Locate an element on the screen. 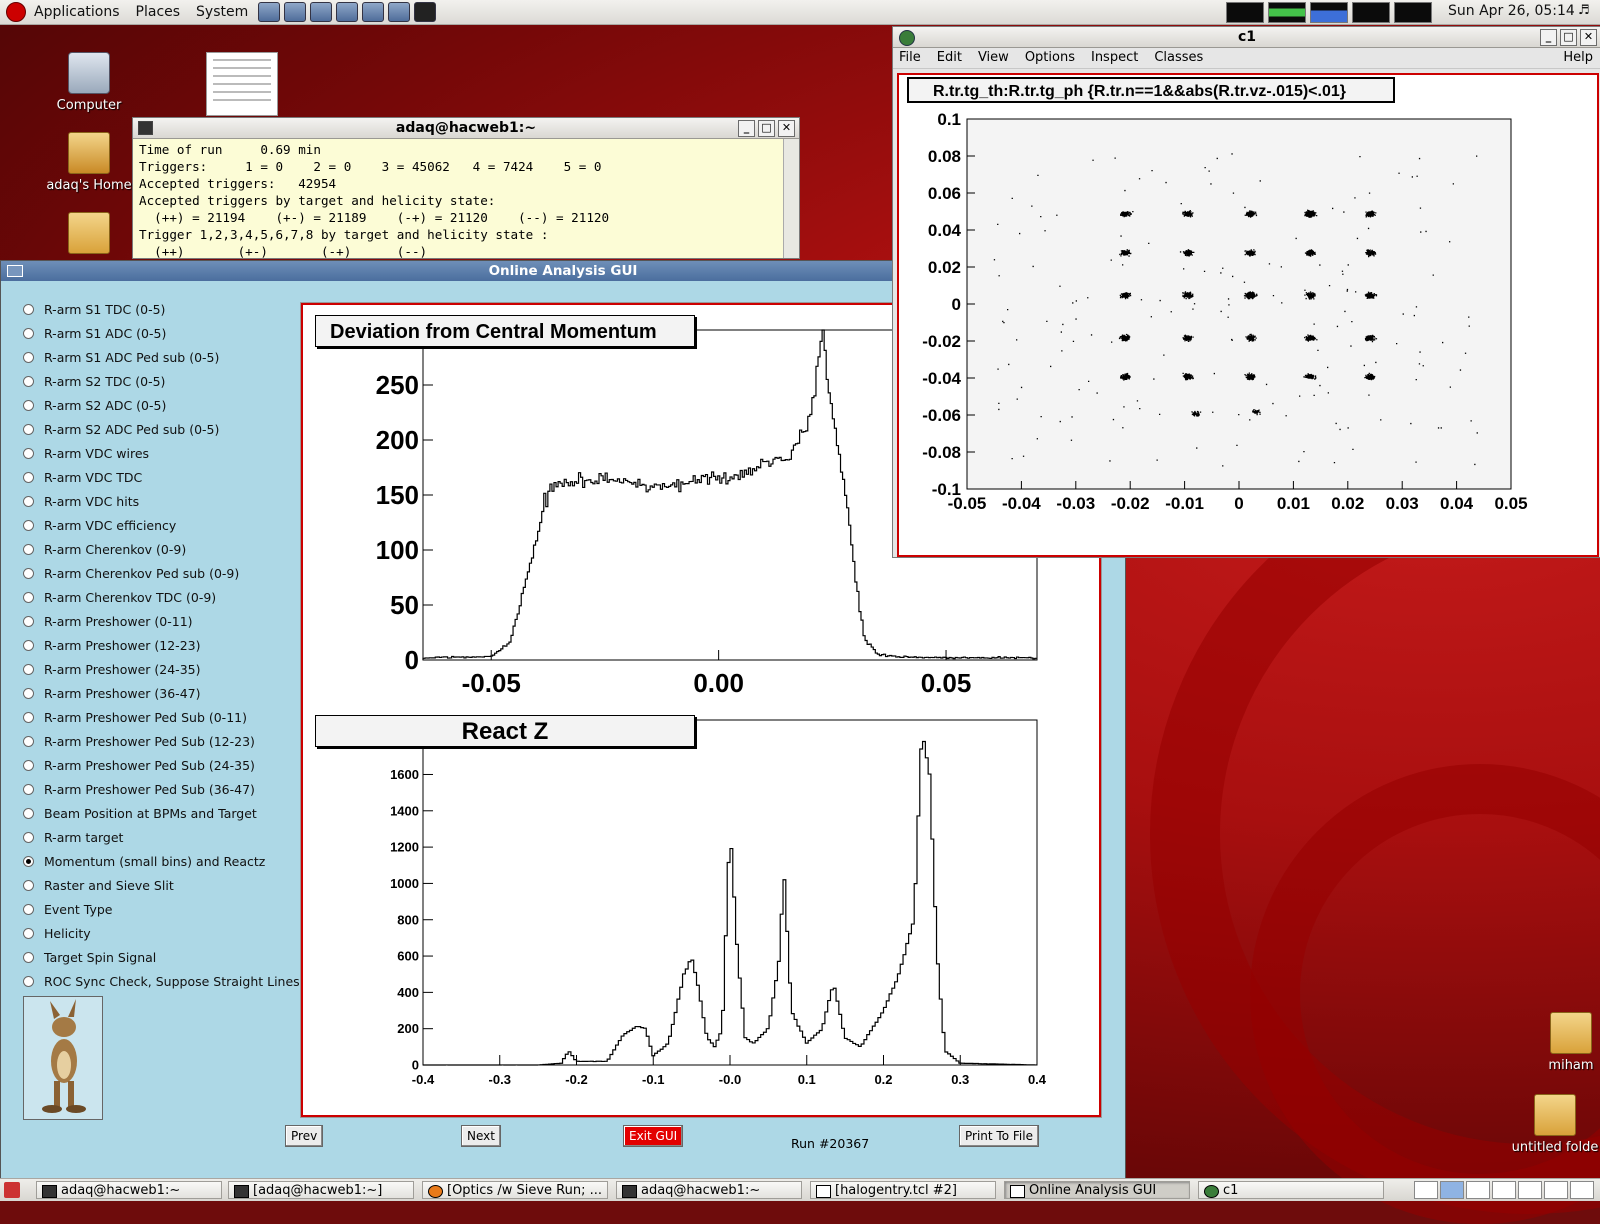 The width and height of the screenshot is (1600, 1224). terminal-scrollbar is located at coordinates (791, 198).